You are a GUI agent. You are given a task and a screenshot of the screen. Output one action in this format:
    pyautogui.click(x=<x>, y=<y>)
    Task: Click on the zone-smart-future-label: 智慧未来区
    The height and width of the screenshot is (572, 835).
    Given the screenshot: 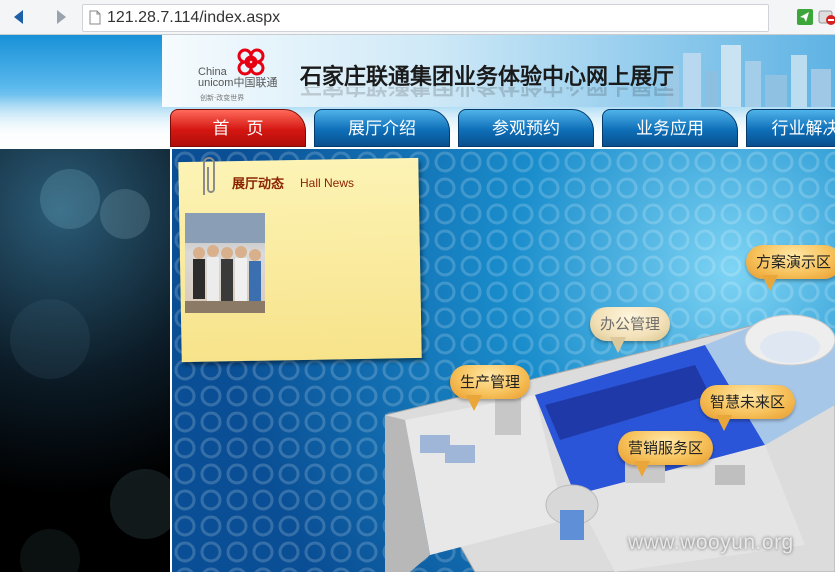 What is the action you would take?
    pyautogui.click(x=748, y=402)
    